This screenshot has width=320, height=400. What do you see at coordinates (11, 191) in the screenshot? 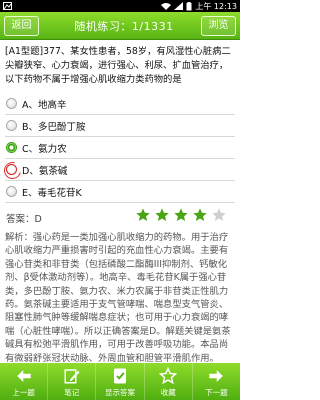
I see `radio-option-e` at bounding box center [11, 191].